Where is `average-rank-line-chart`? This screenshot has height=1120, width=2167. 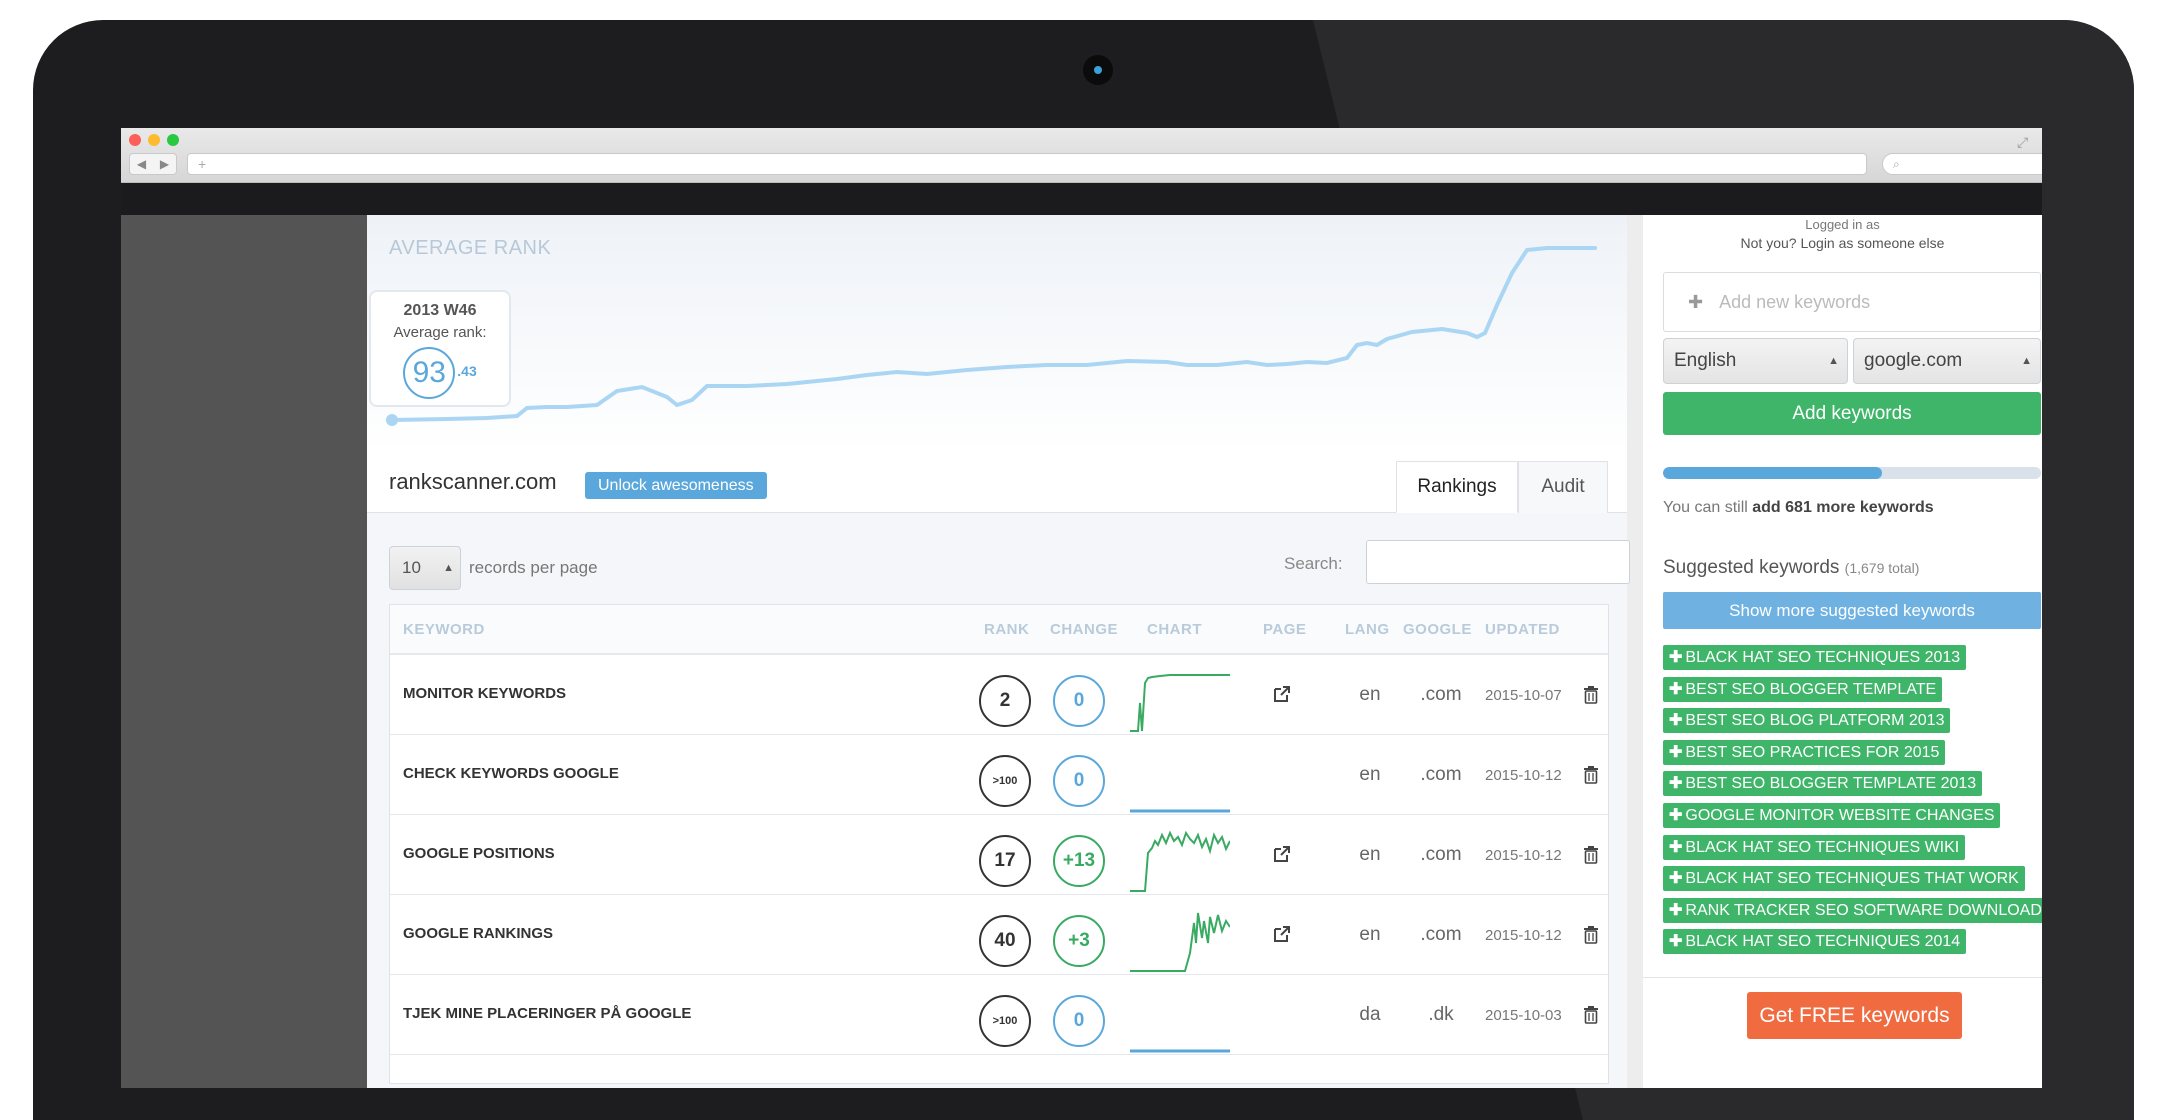 average-rank-line-chart is located at coordinates (991, 336).